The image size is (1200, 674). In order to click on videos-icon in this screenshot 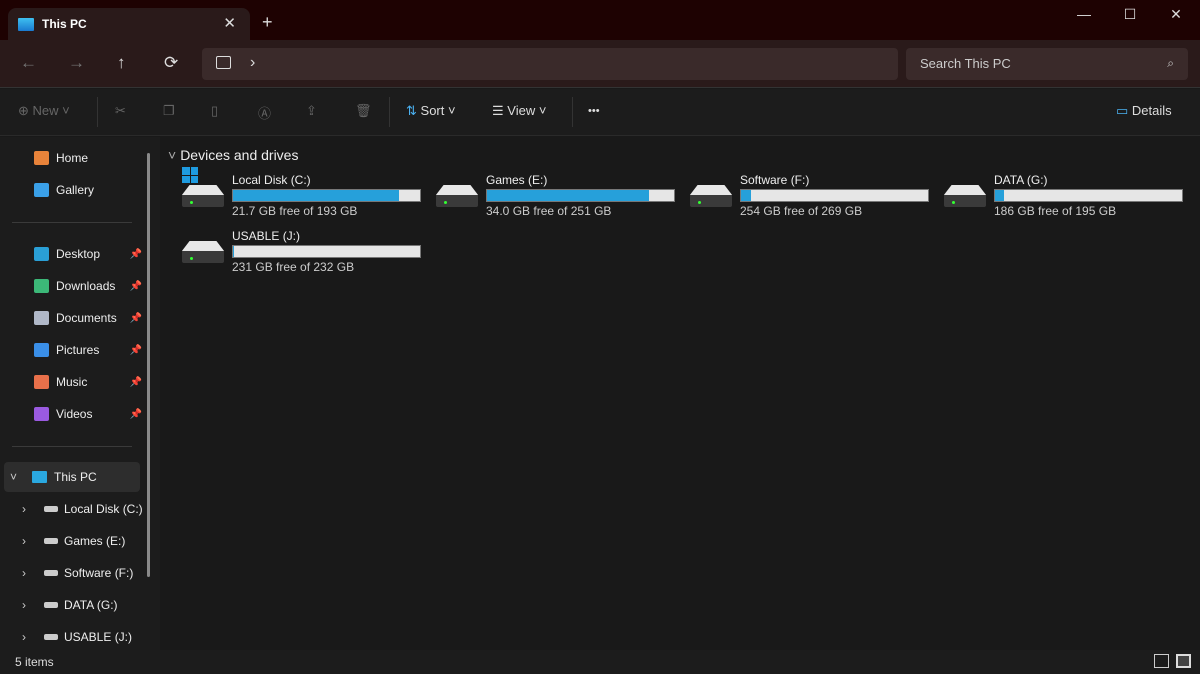, I will do `click(41, 414)`.